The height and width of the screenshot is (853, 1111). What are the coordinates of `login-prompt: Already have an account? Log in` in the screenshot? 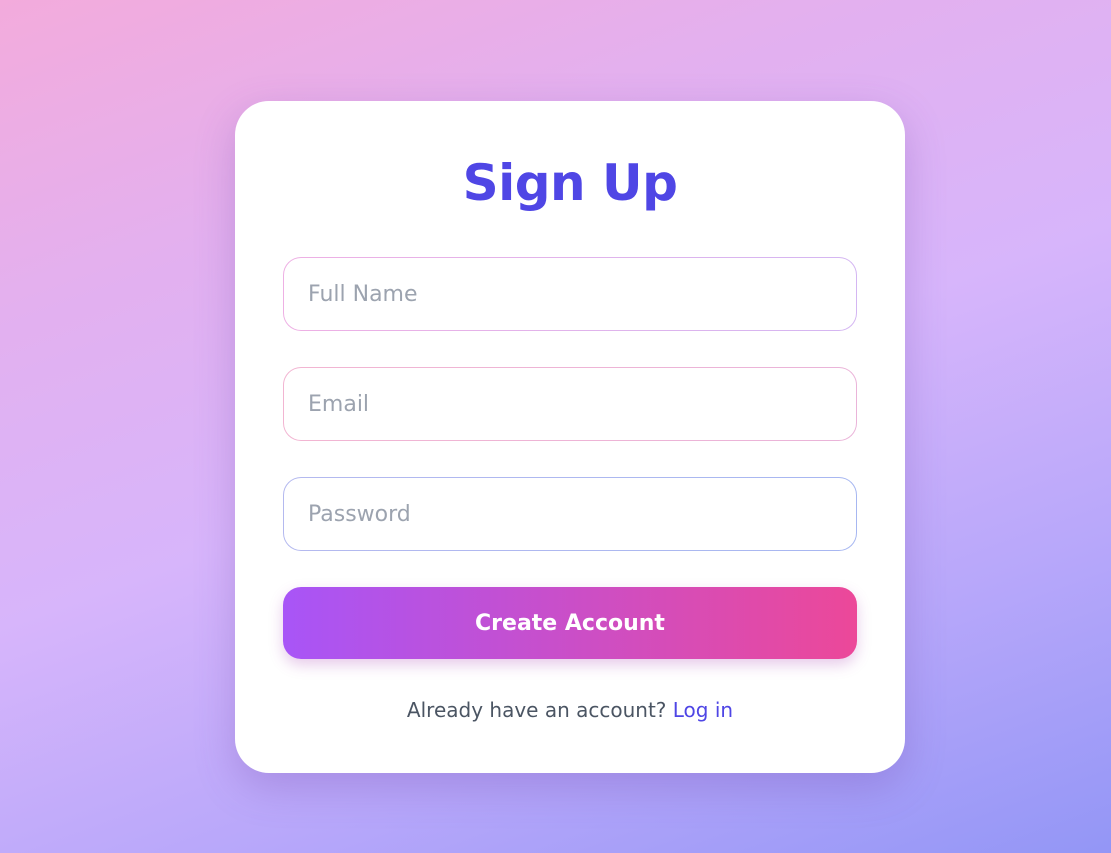 It's located at (570, 710).